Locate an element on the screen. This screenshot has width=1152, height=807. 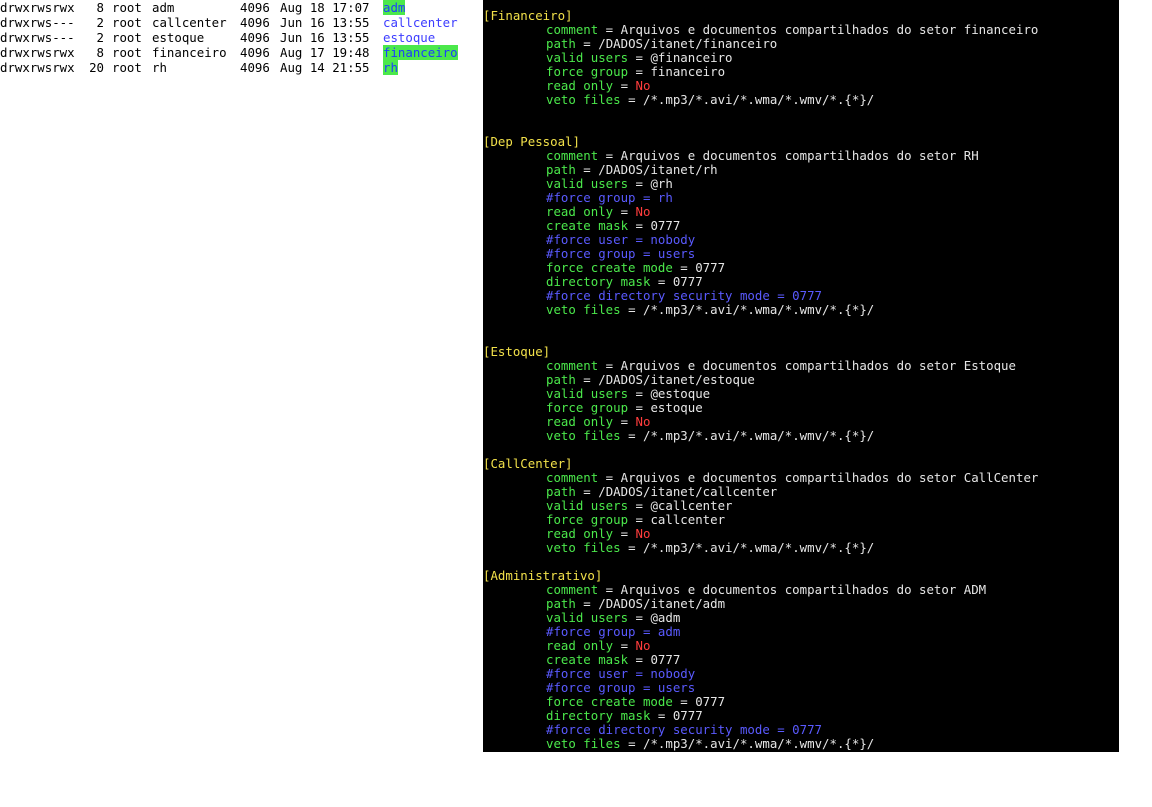
listing-dir-name: rh is located at coordinates (390, 67).